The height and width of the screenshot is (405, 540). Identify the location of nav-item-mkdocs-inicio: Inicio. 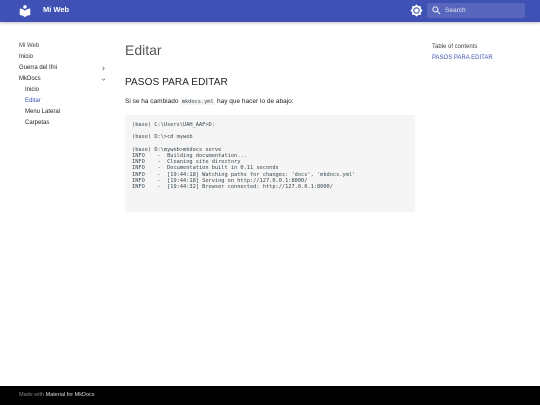
(64, 90).